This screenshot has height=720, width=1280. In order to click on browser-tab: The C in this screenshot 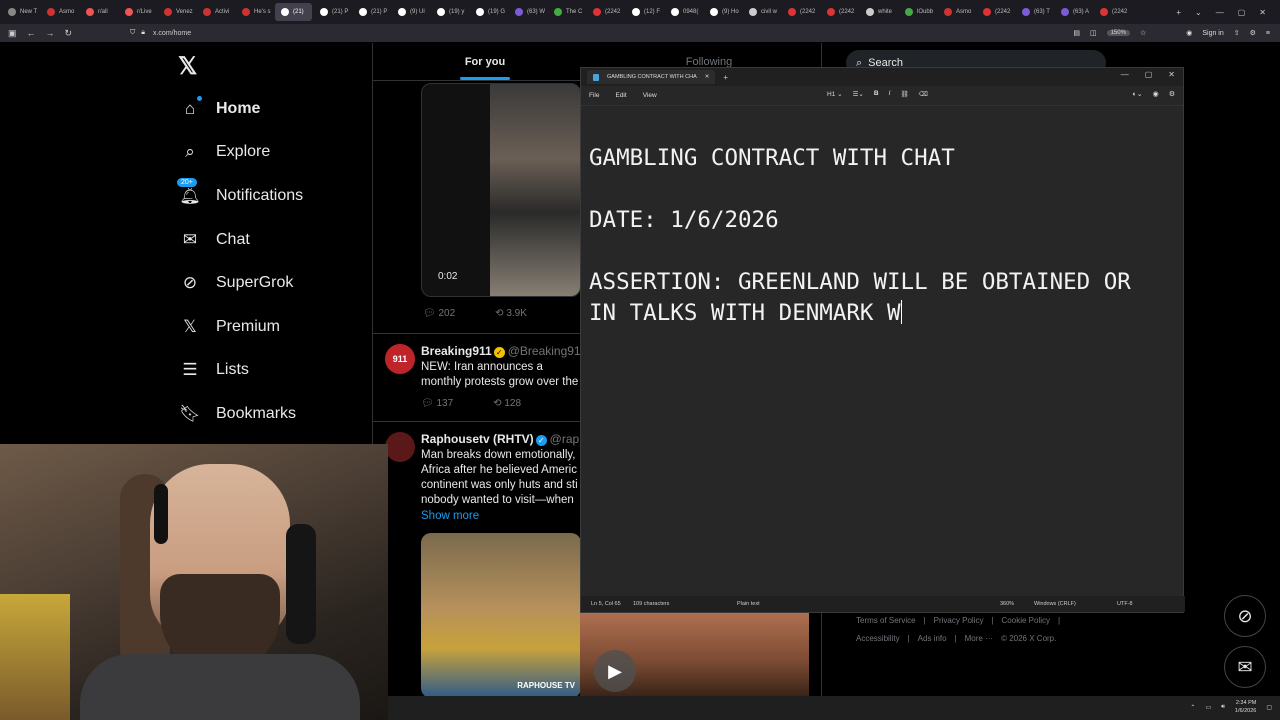, I will do `click(566, 12)`.